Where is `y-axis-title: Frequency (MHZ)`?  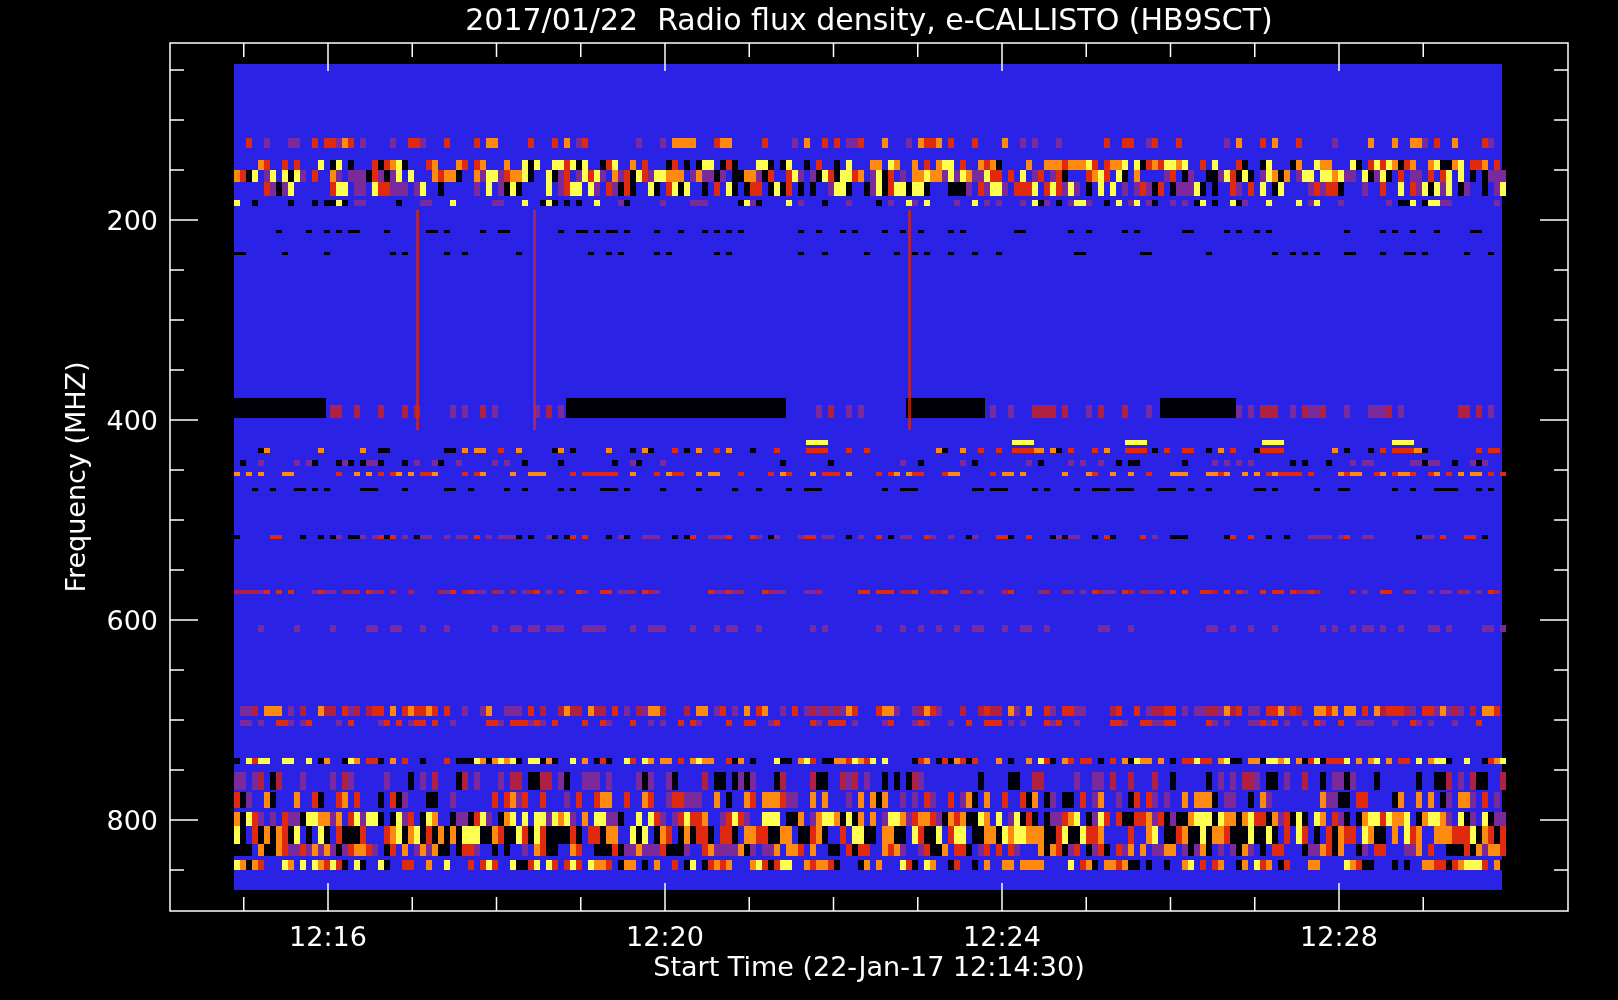
y-axis-title: Frequency (MHZ) is located at coordinates (75, 477).